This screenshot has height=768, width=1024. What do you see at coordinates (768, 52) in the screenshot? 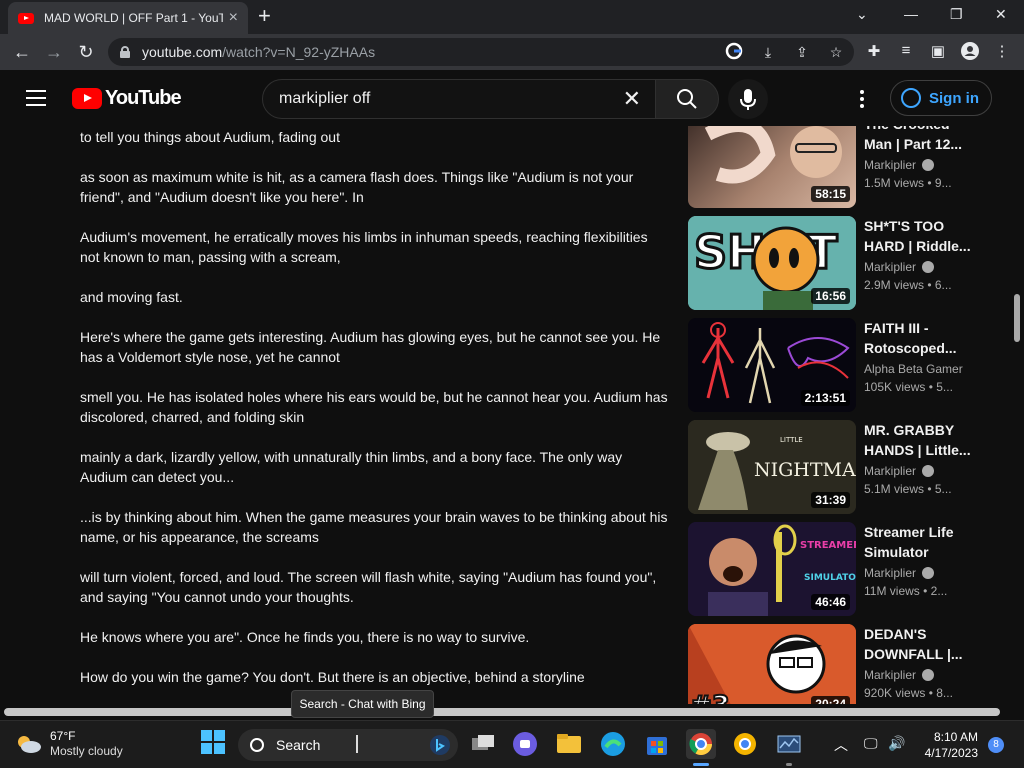
I see `install-app-icon: ⤓` at bounding box center [768, 52].